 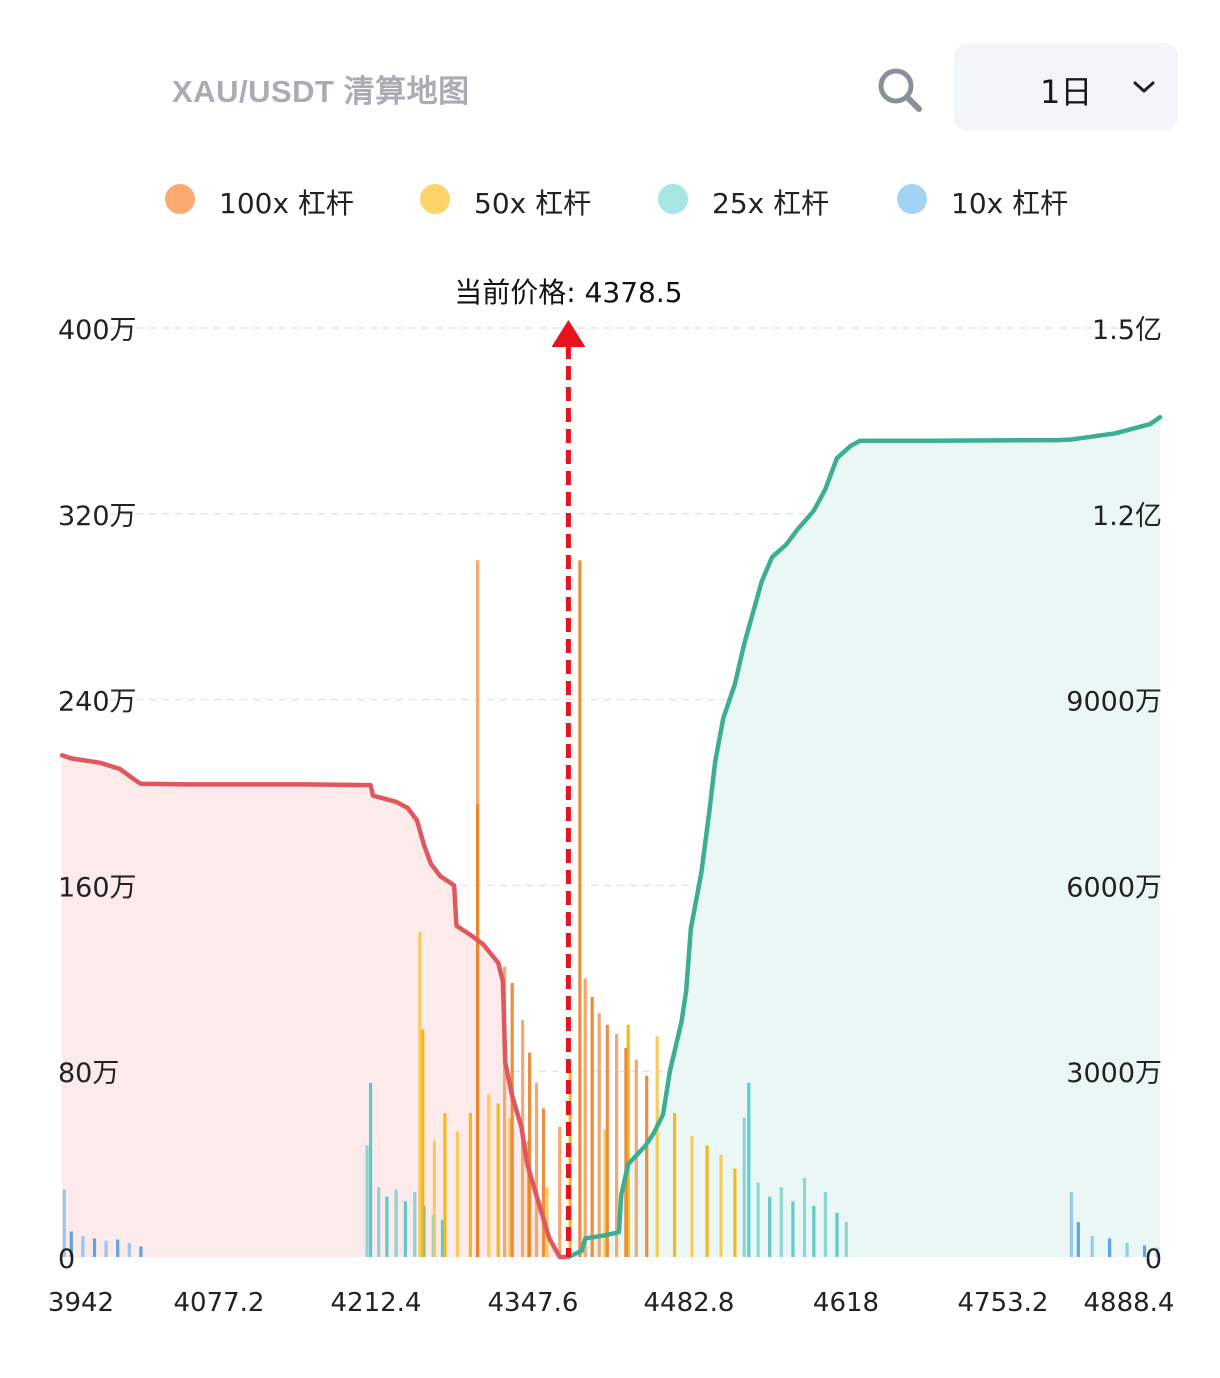 What do you see at coordinates (1144, 87) in the screenshot?
I see `chevron-down-icon` at bounding box center [1144, 87].